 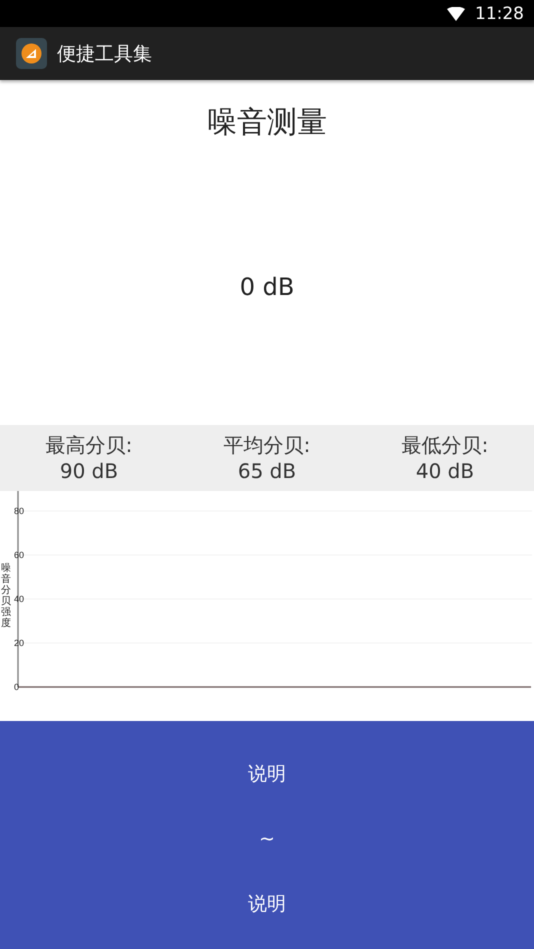 What do you see at coordinates (19, 599) in the screenshot?
I see `tick-label: 40` at bounding box center [19, 599].